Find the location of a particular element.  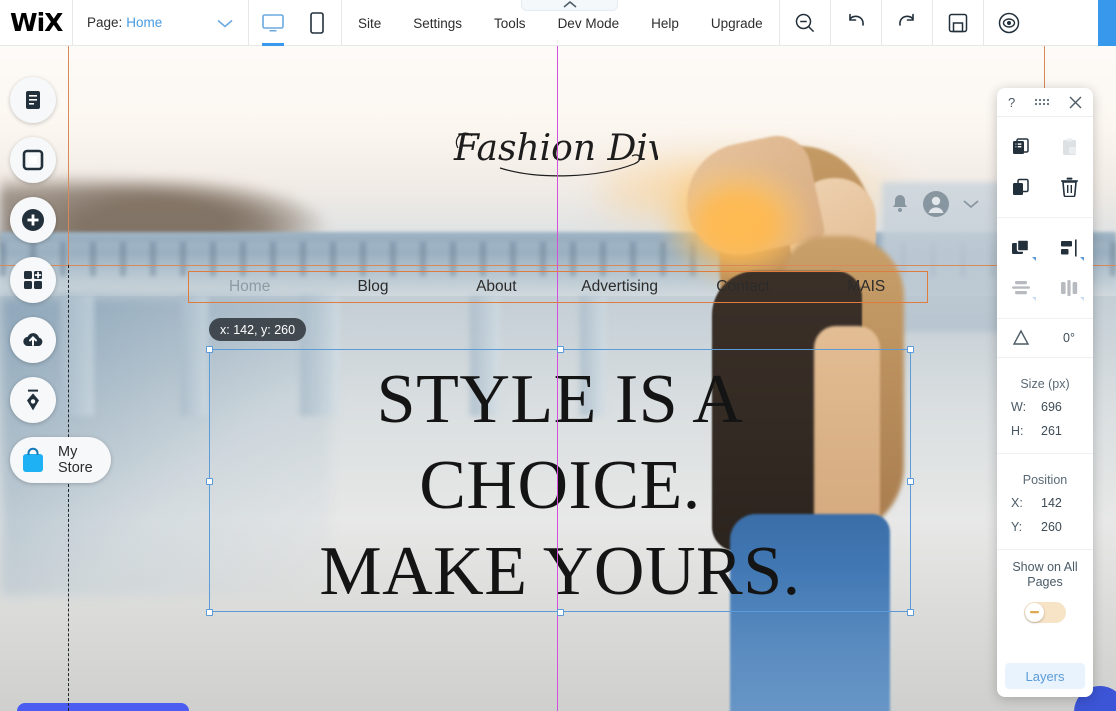

page-label: Page: is located at coordinates (105, 22).